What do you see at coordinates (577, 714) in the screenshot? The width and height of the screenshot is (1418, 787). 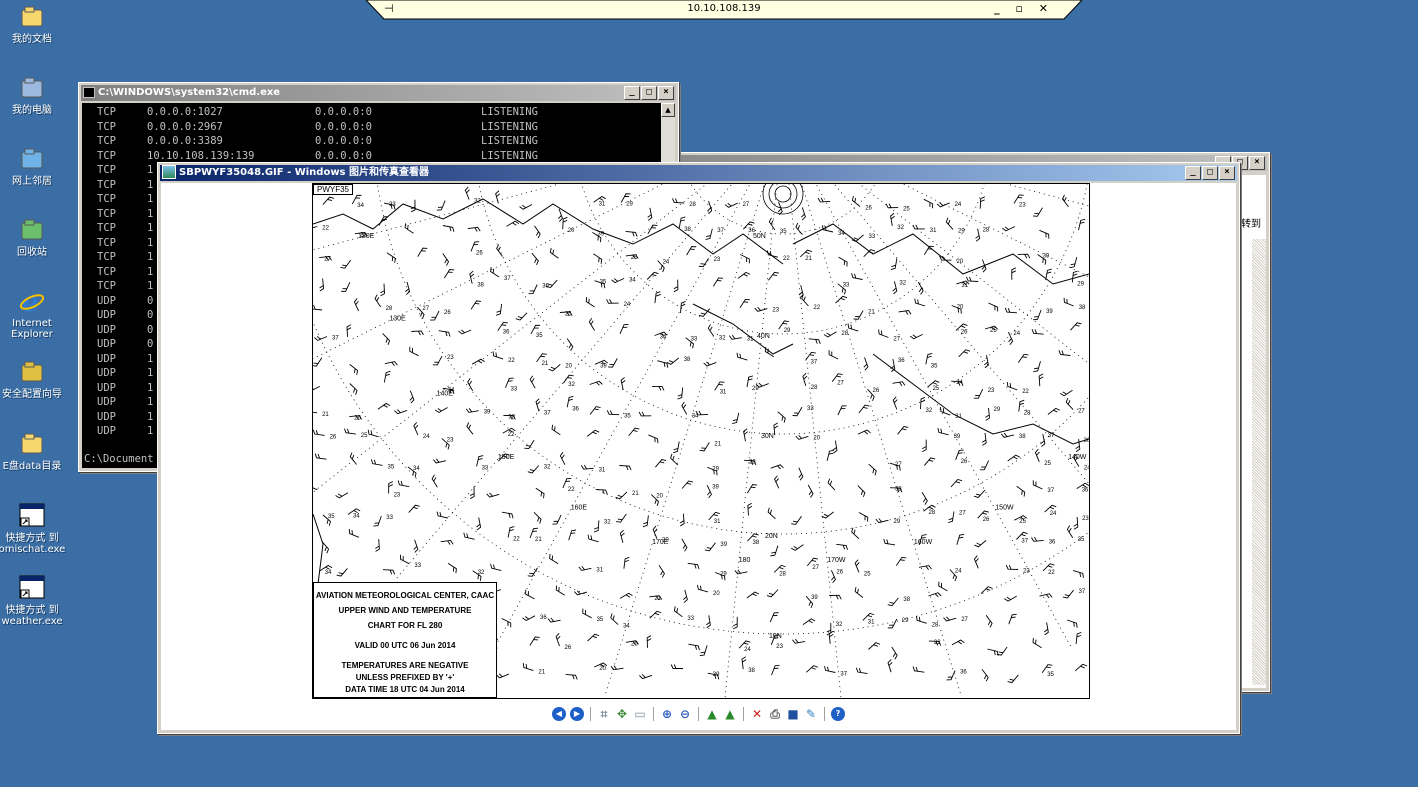 I see `next-image-icon: ▶` at bounding box center [577, 714].